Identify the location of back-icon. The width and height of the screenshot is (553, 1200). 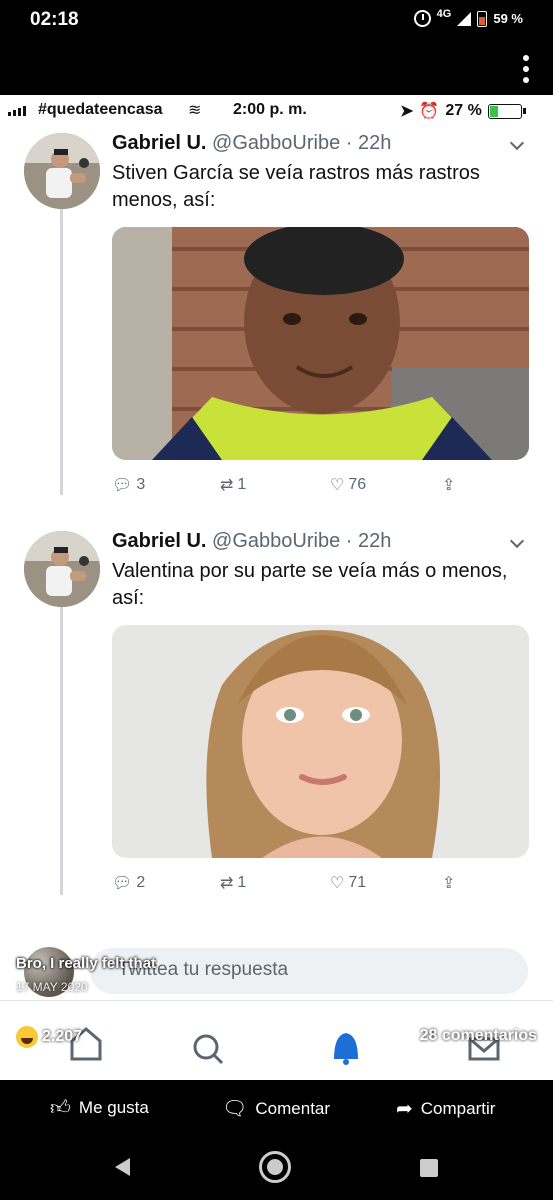
(122, 1167).